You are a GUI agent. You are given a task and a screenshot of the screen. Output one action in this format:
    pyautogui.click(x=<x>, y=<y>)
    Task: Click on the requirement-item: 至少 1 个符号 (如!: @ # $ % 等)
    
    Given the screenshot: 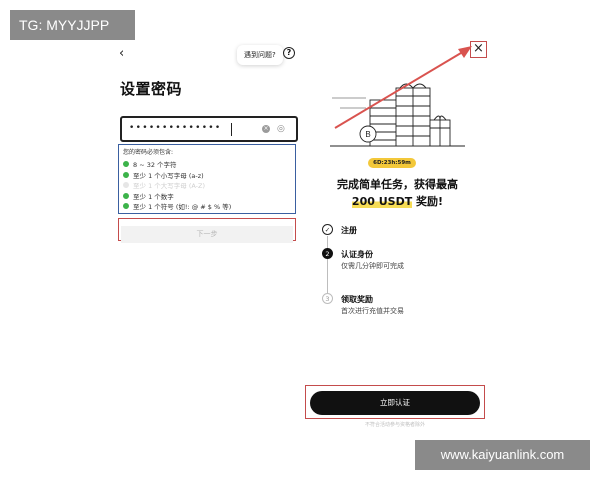 What is the action you would take?
    pyautogui.click(x=207, y=206)
    